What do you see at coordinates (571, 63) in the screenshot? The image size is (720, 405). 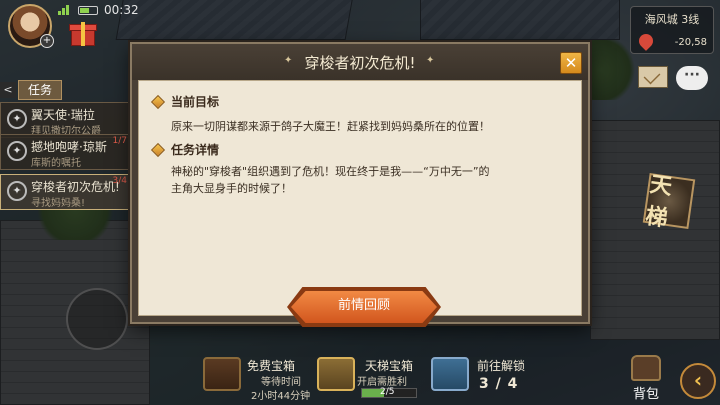 I see `close-button: ✕` at bounding box center [571, 63].